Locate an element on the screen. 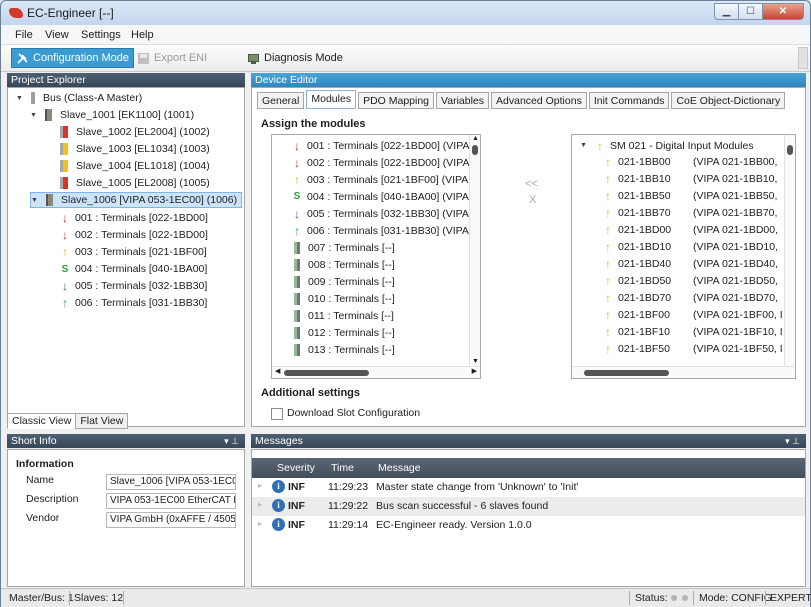 The height and width of the screenshot is (607, 811). toolbar-overflow is located at coordinates (803, 58).